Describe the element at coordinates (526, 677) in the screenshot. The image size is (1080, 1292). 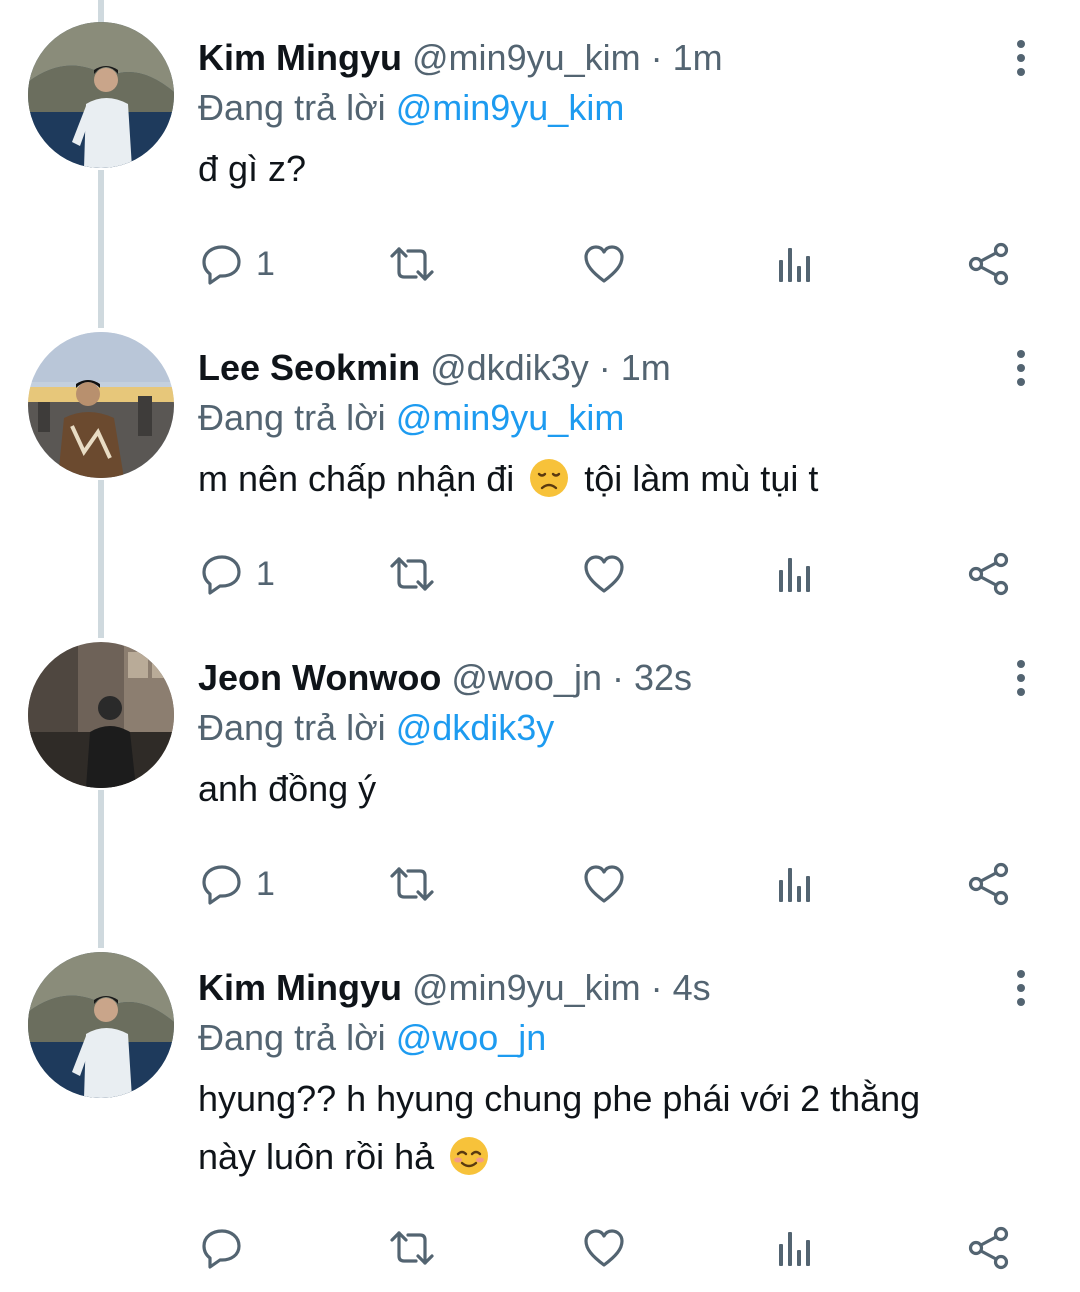
I see `user-handle: @woo_jn` at that location.